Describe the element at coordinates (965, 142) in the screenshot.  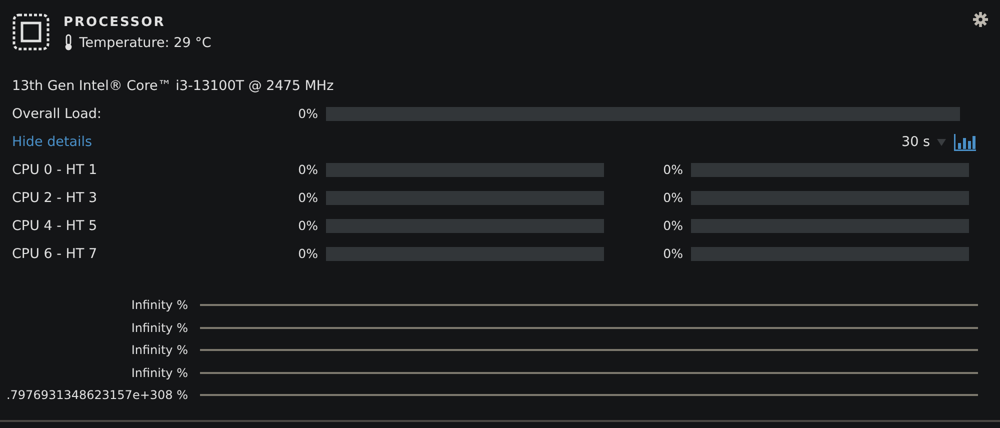
I see `bar-chart-icon` at that location.